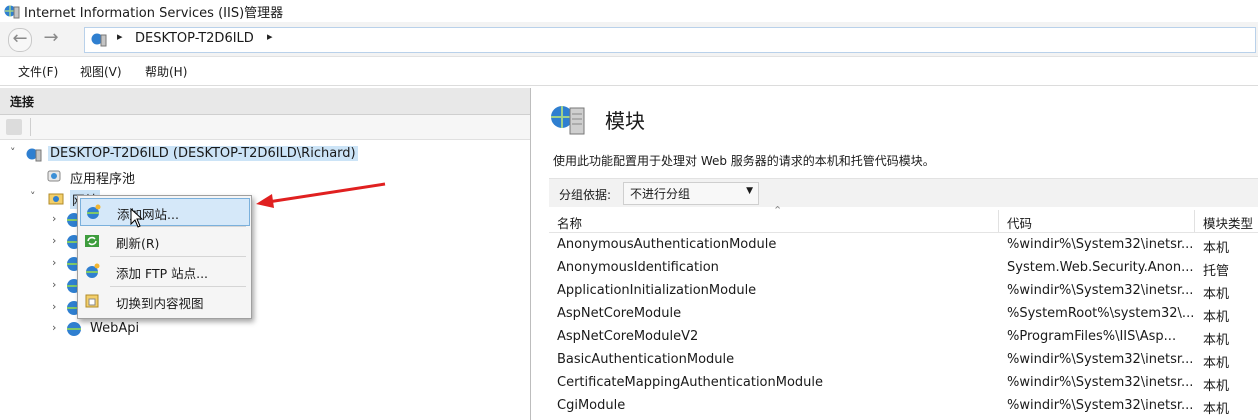 The width and height of the screenshot is (1258, 420). I want to click on connections-title: 连接, so click(22, 102).